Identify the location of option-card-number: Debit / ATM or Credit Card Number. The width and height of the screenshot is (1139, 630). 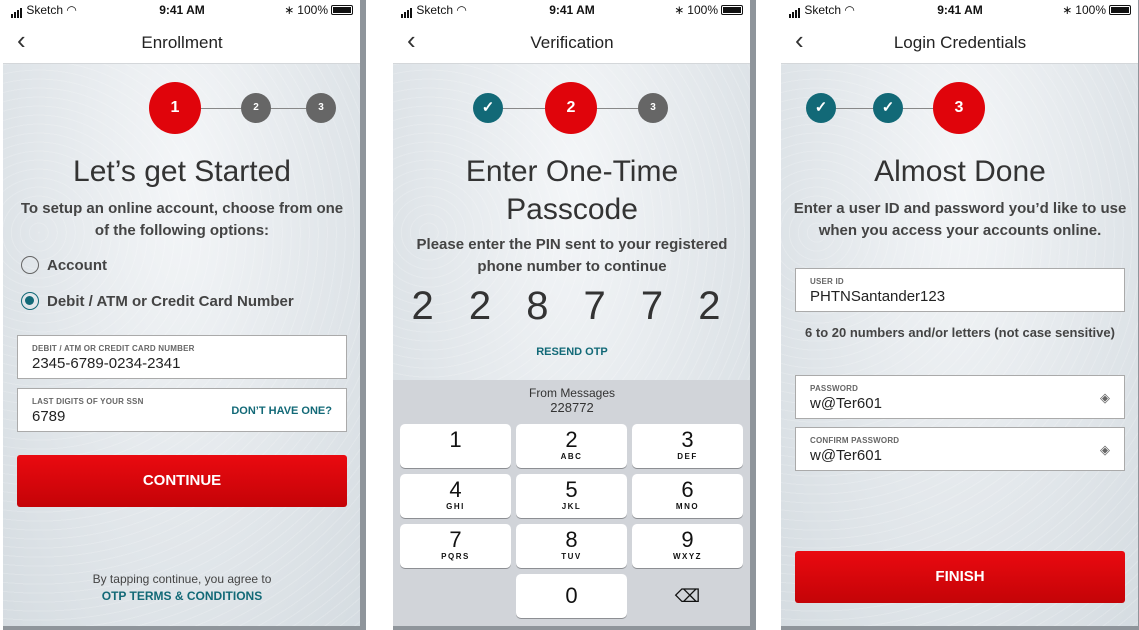
(157, 301).